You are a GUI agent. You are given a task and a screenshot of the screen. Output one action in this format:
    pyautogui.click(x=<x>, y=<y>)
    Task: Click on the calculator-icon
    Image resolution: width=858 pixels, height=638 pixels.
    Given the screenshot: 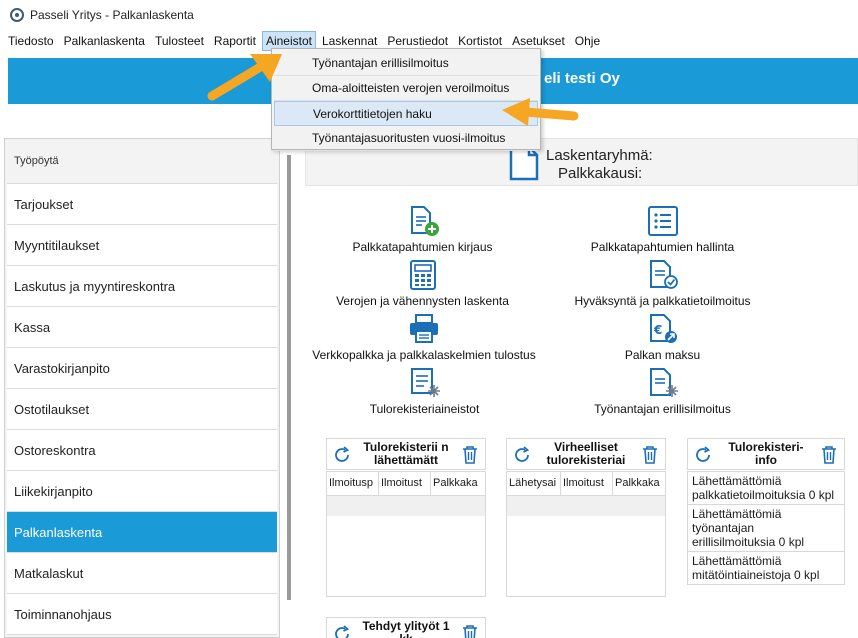 What is the action you would take?
    pyautogui.click(x=422, y=275)
    